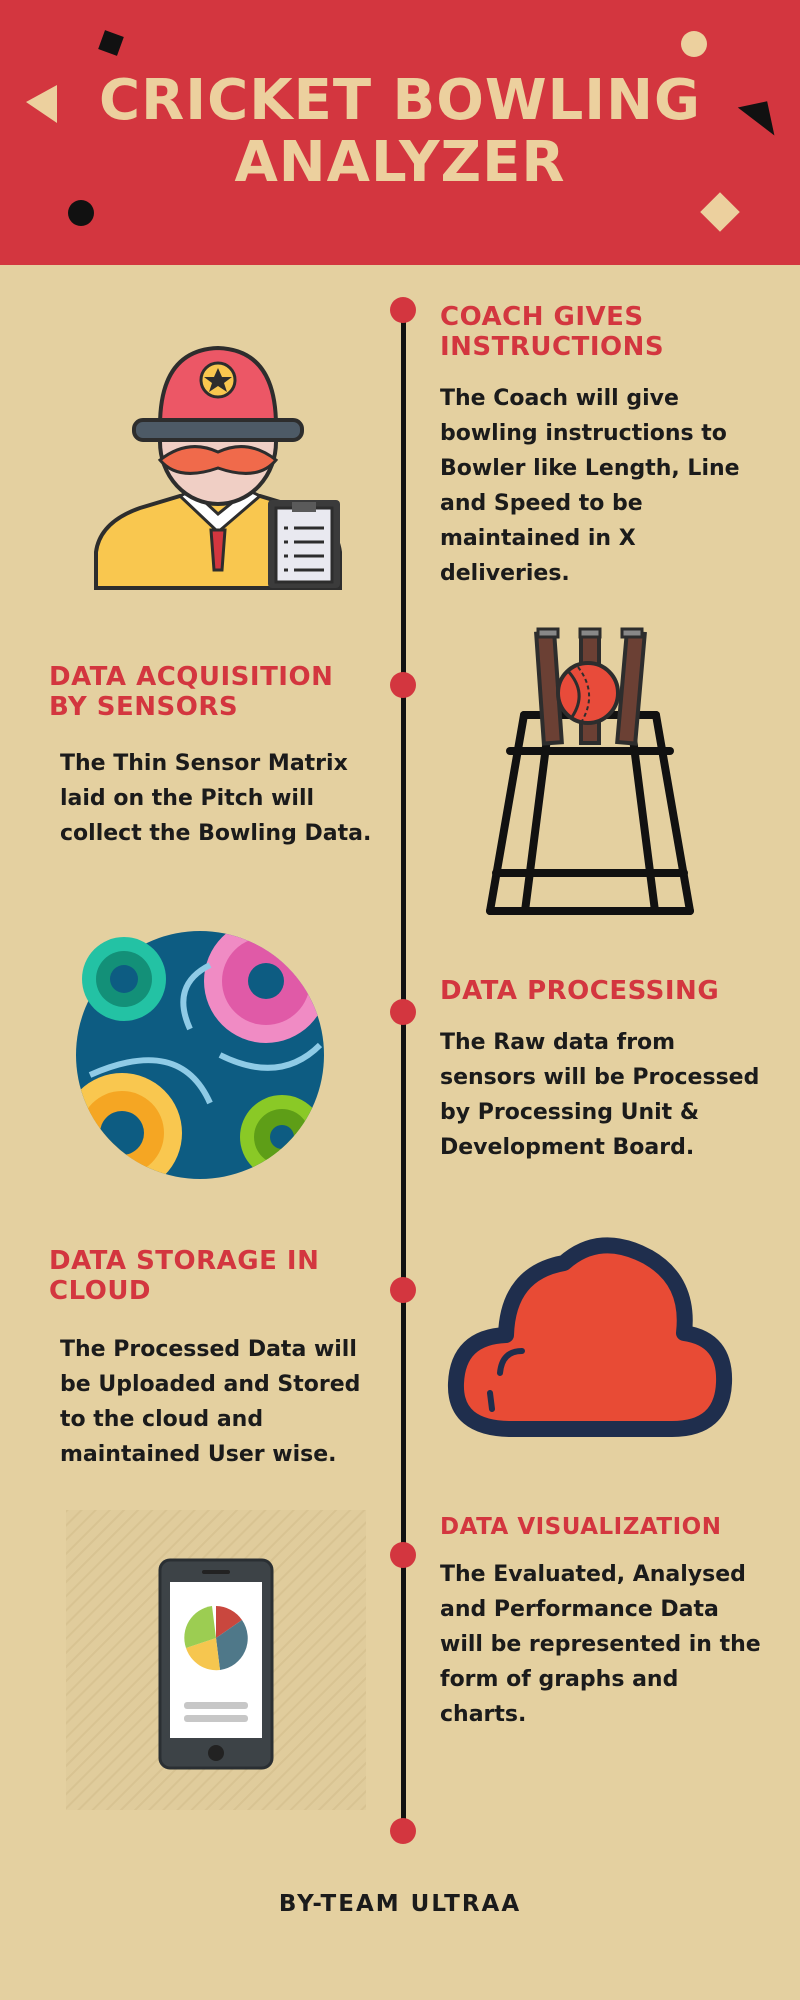 Image resolution: width=800 pixels, height=2000 pixels. I want to click on timeline-line, so click(403, 1070).